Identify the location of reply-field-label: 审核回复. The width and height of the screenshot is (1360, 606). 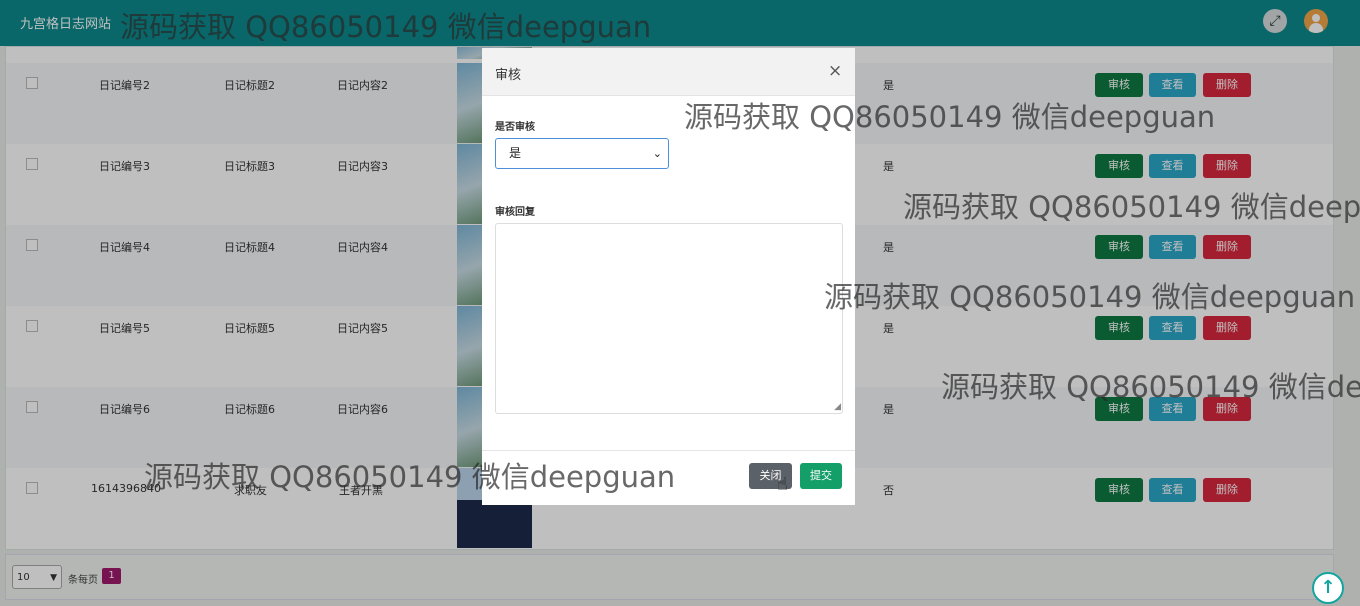
(515, 212).